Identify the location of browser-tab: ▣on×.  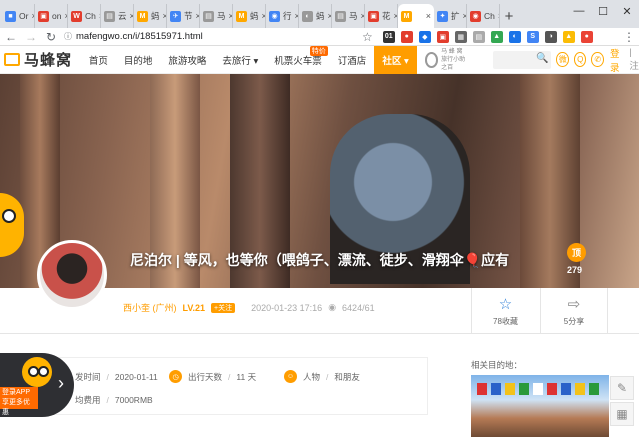
(51, 16).